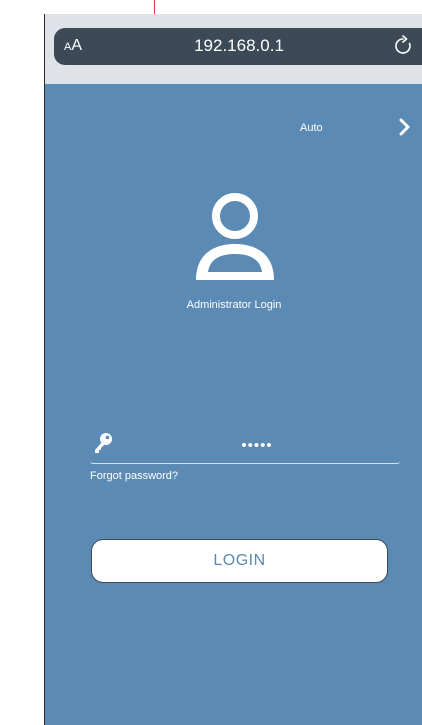  What do you see at coordinates (311, 128) in the screenshot?
I see `language-selector: Auto` at bounding box center [311, 128].